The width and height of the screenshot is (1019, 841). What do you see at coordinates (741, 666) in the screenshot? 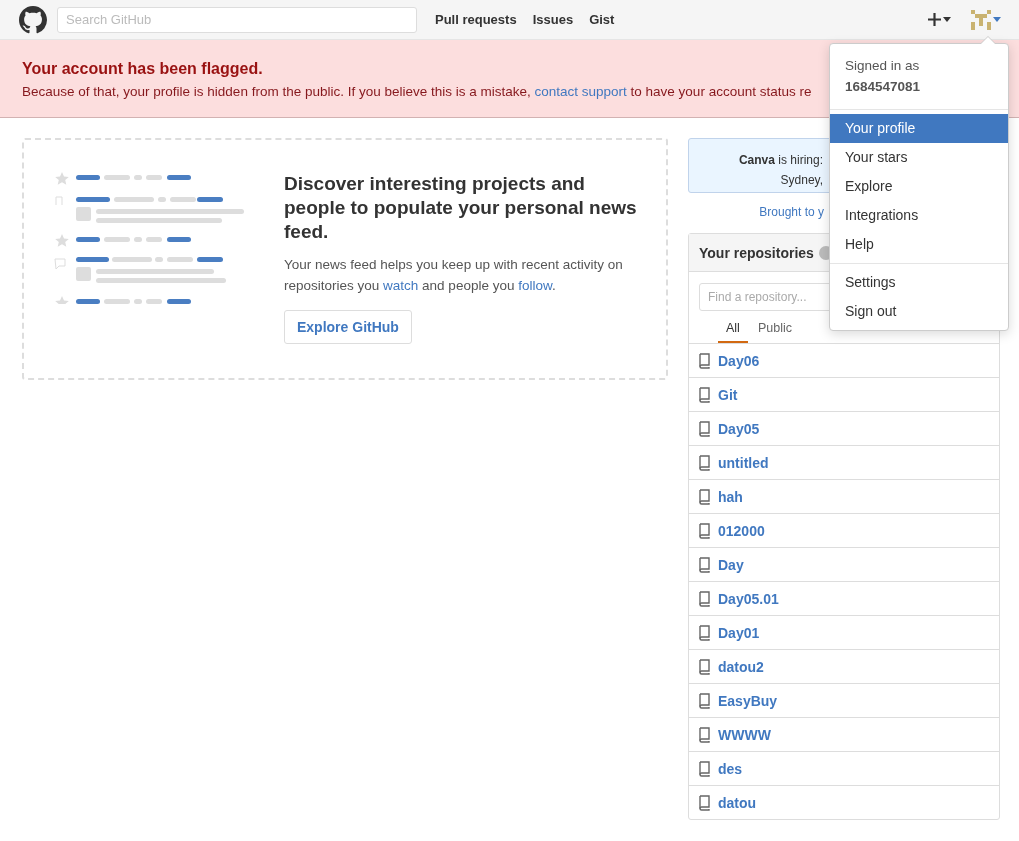
I see `repository-link: datou2` at bounding box center [741, 666].